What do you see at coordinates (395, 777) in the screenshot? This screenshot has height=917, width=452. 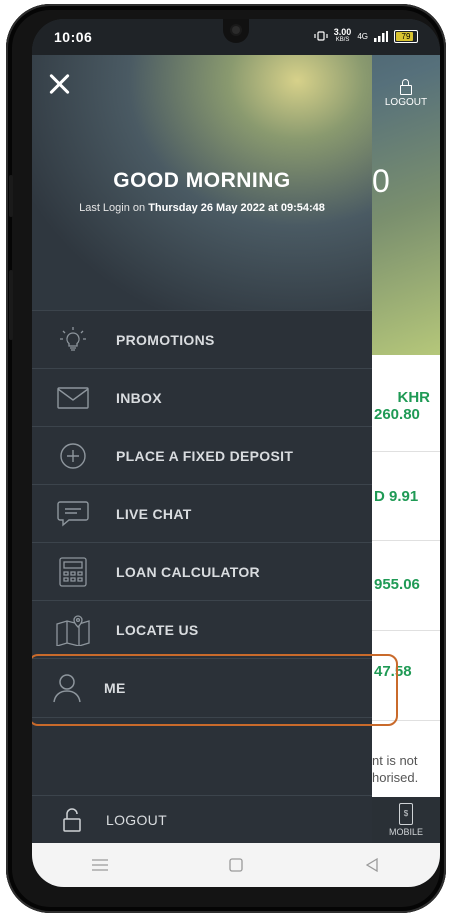 I see `app-note-line: horised.` at bounding box center [395, 777].